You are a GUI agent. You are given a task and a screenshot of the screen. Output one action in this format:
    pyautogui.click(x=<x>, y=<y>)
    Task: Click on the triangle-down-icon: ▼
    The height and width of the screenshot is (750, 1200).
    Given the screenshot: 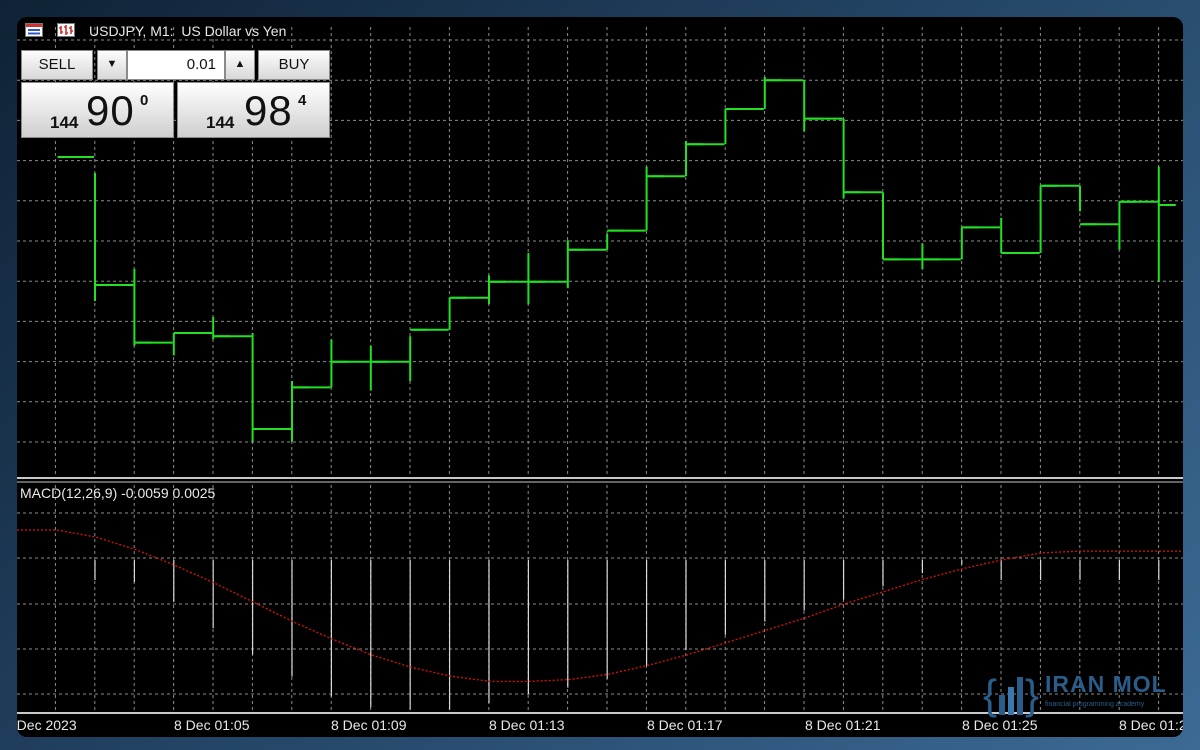 What is the action you would take?
    pyautogui.click(x=112, y=64)
    